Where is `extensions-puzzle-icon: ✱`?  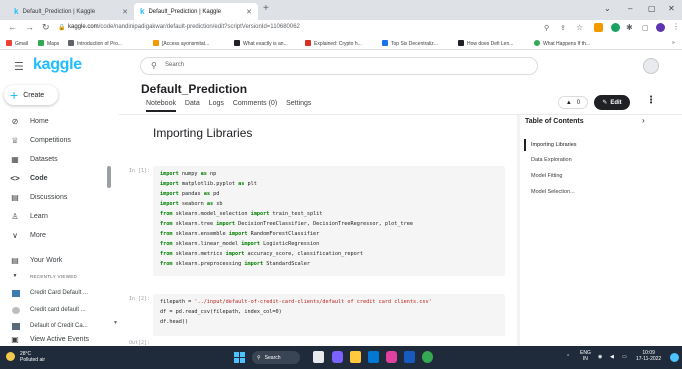 extensions-puzzle-icon: ✱ is located at coordinates (629, 27).